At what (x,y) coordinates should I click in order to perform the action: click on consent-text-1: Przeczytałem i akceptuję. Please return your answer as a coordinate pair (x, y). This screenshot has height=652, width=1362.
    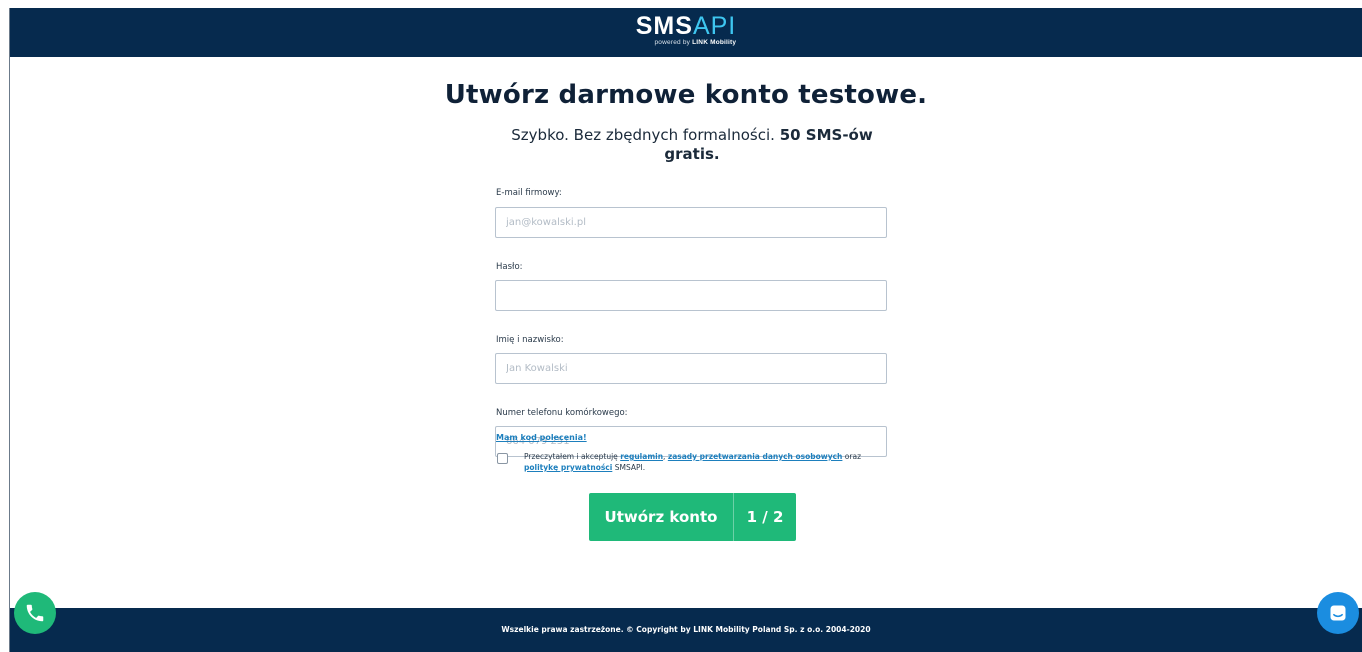
    Looking at the image, I should click on (571, 456).